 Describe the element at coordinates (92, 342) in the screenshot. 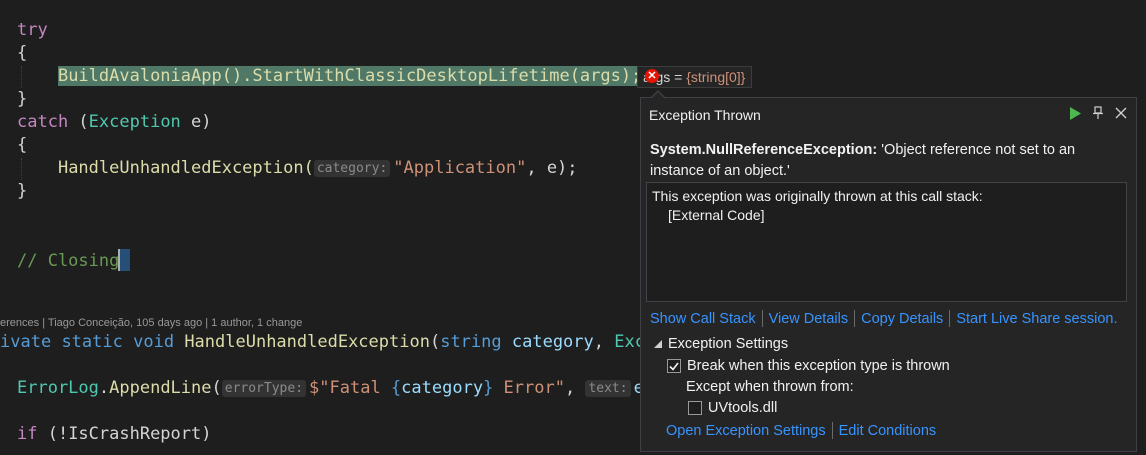

I see `code-token: static` at that location.